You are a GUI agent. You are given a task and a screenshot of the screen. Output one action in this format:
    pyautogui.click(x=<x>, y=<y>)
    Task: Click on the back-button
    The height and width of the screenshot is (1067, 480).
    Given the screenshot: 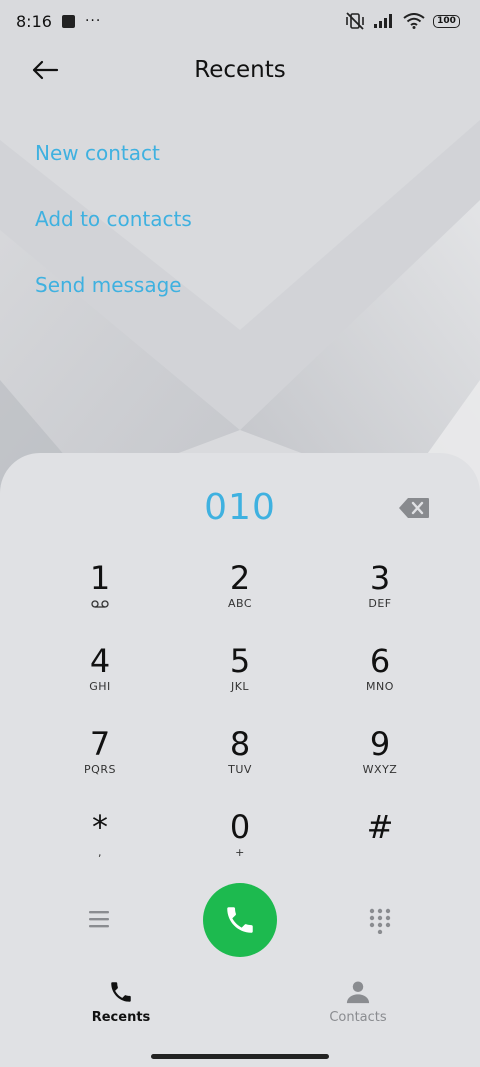 What is the action you would take?
    pyautogui.click(x=45, y=70)
    